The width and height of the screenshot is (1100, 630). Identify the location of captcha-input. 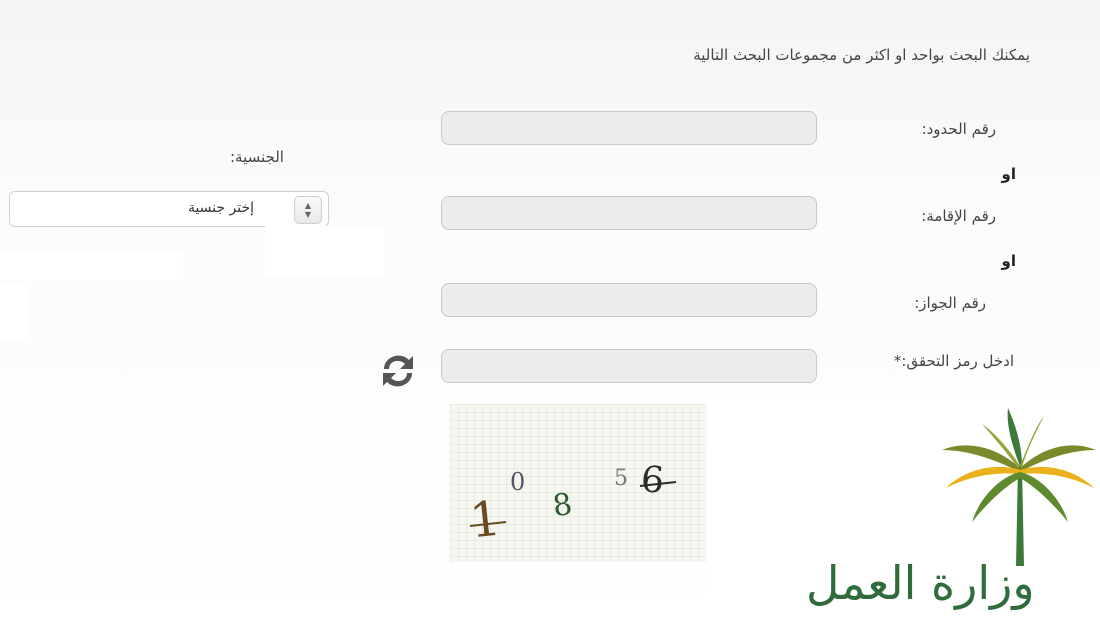
(629, 366).